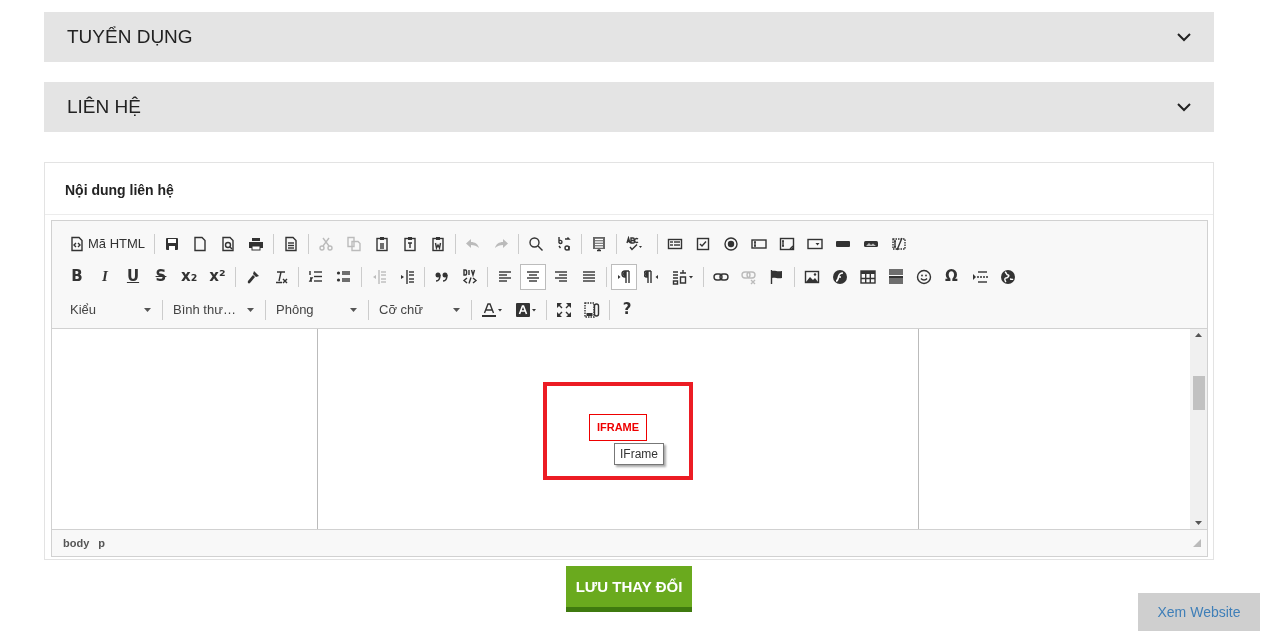 This screenshot has width=1263, height=631. Describe the element at coordinates (504, 276) in the screenshot. I see `align-left-icon` at that location.